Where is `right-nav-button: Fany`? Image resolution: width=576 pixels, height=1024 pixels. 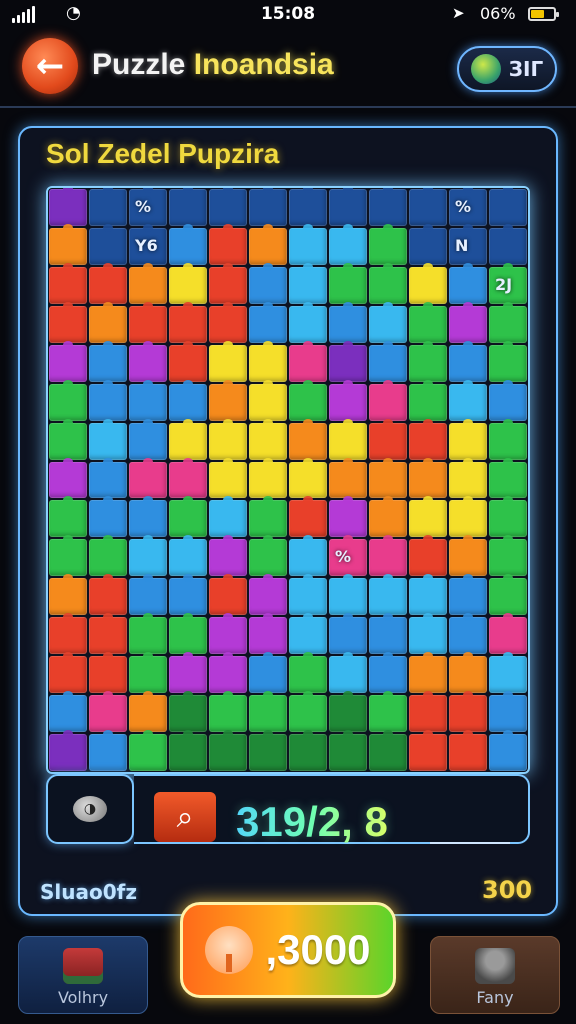
right-nav-button: Fany is located at coordinates (495, 975).